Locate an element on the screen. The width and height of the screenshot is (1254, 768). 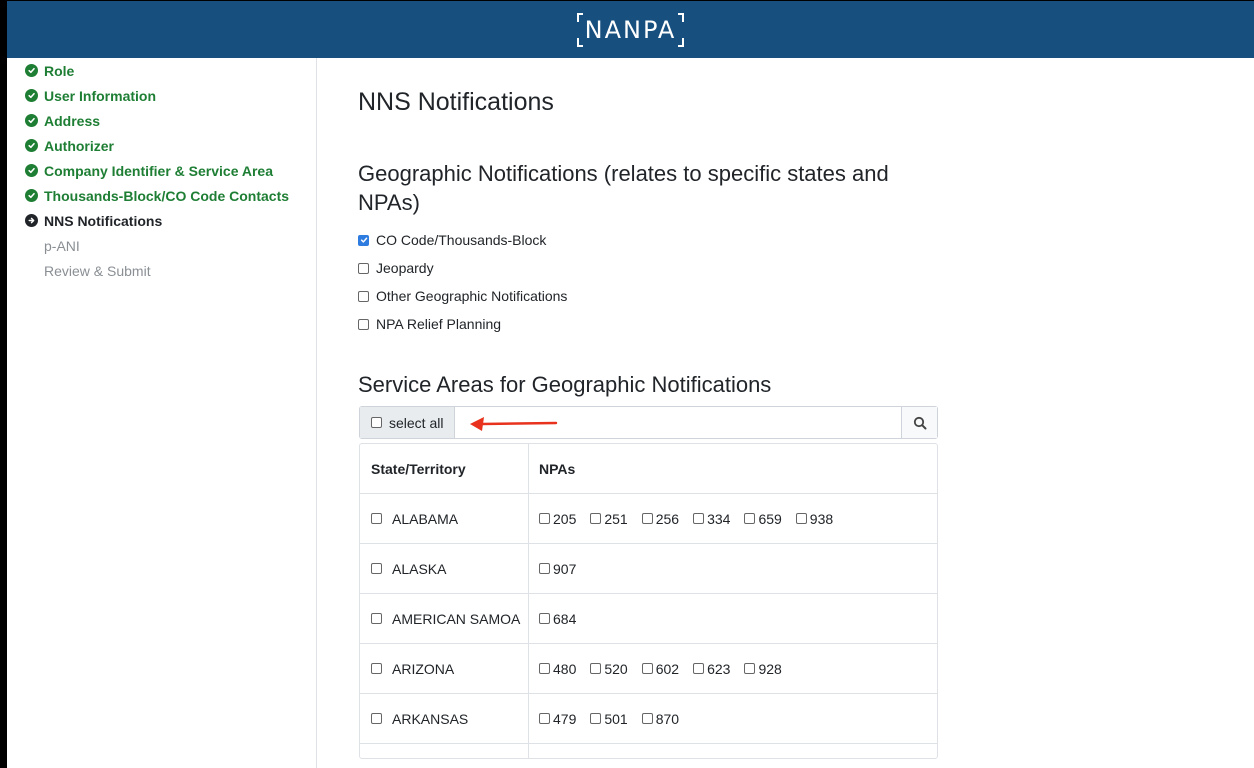
state-label: ALABAMA is located at coordinates (425, 518).